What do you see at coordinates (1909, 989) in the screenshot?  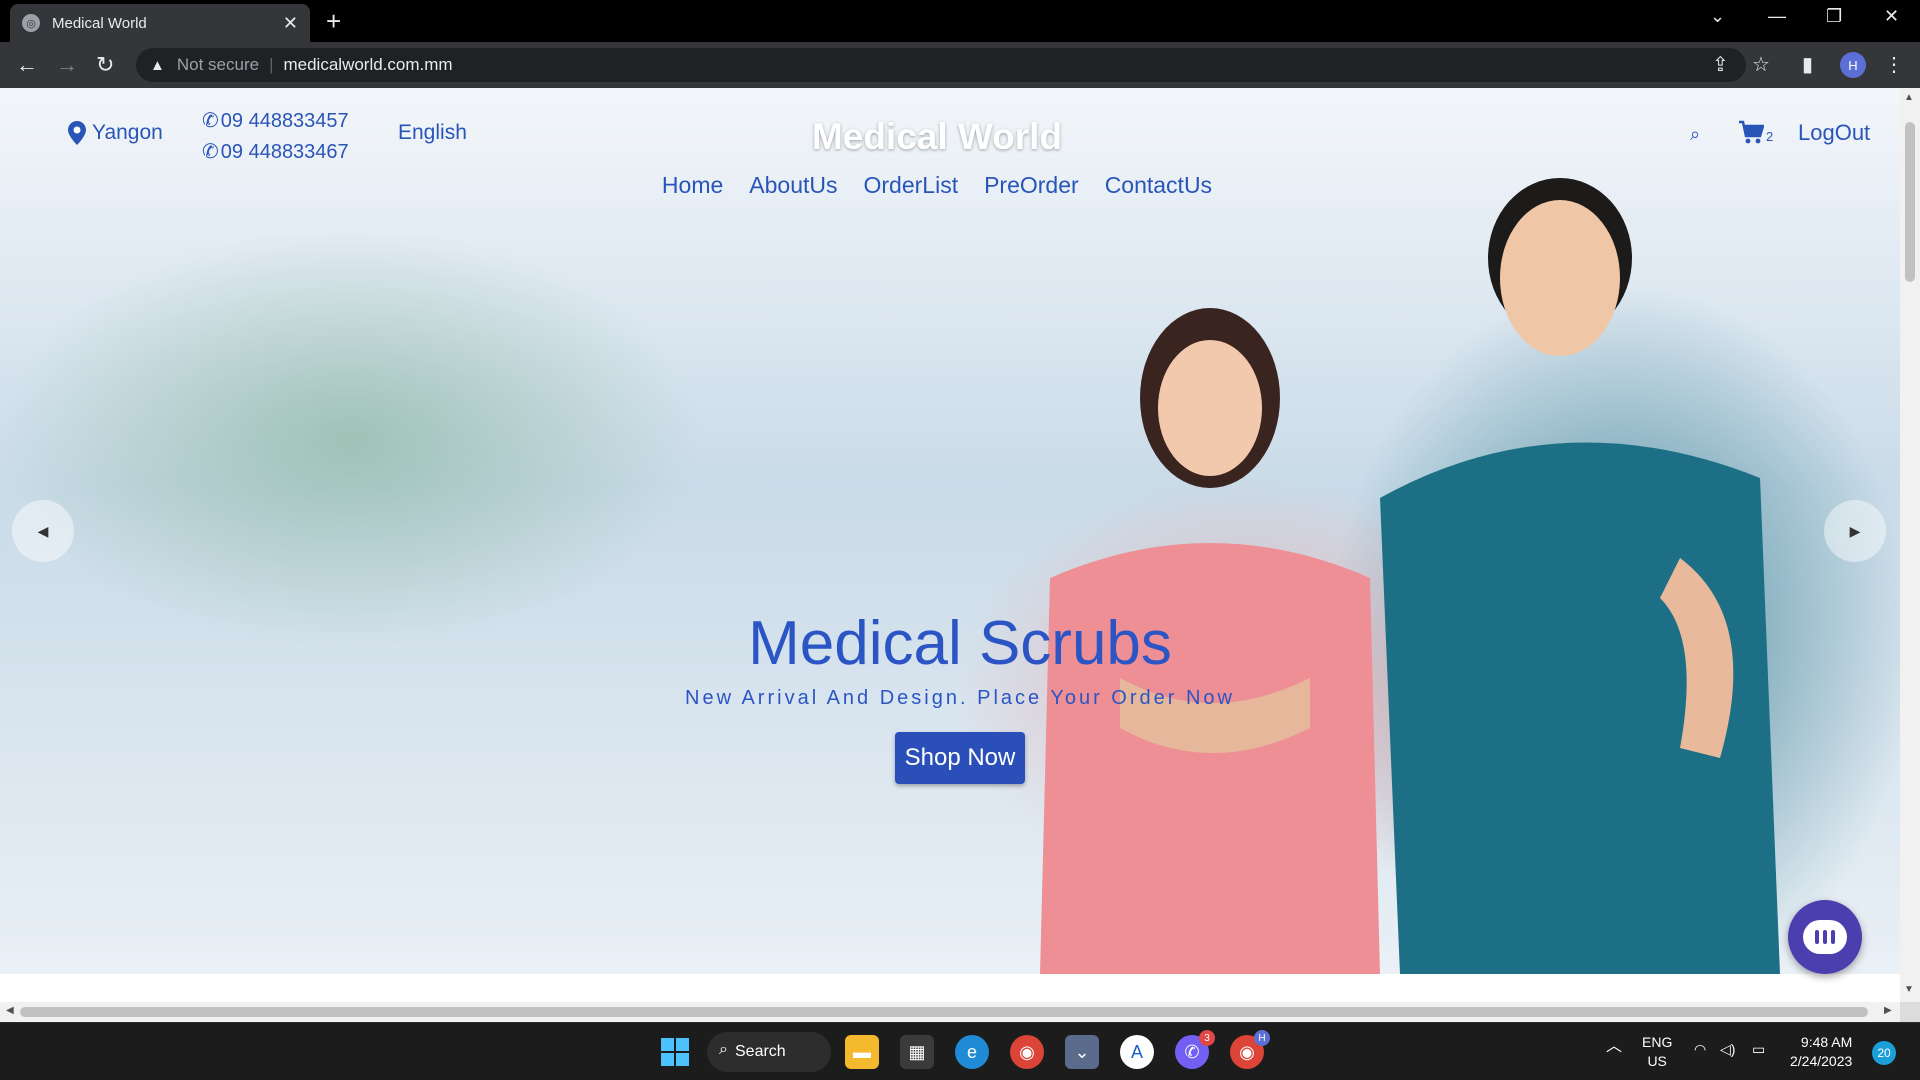 I see `scroll-down-icon: ▼` at bounding box center [1909, 989].